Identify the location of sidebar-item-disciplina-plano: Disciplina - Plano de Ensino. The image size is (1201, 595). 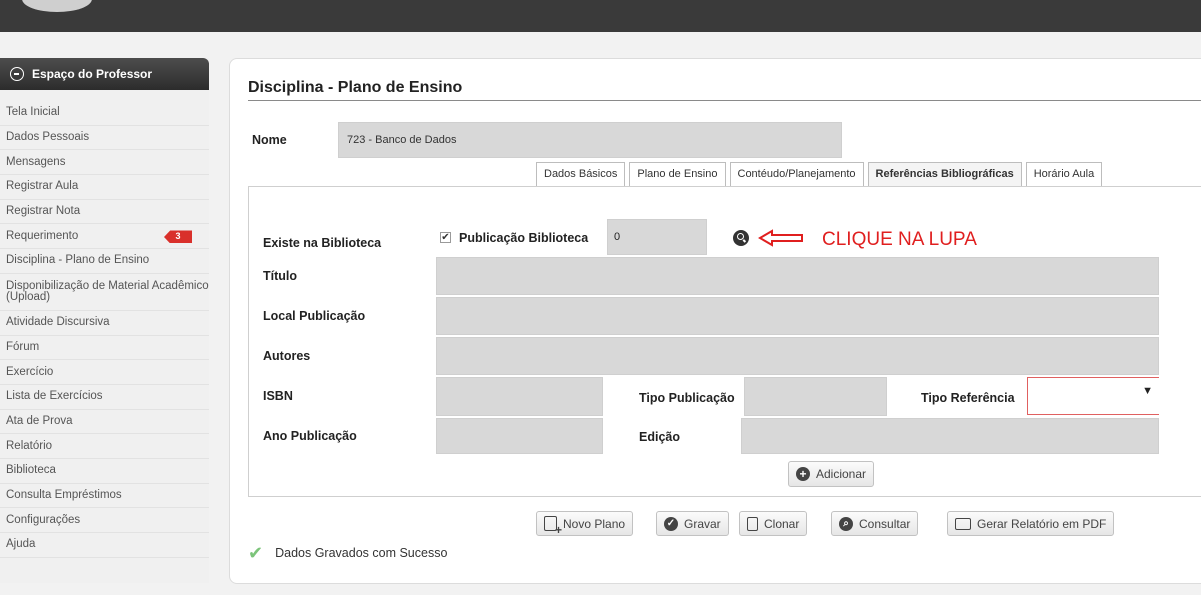
(104, 261).